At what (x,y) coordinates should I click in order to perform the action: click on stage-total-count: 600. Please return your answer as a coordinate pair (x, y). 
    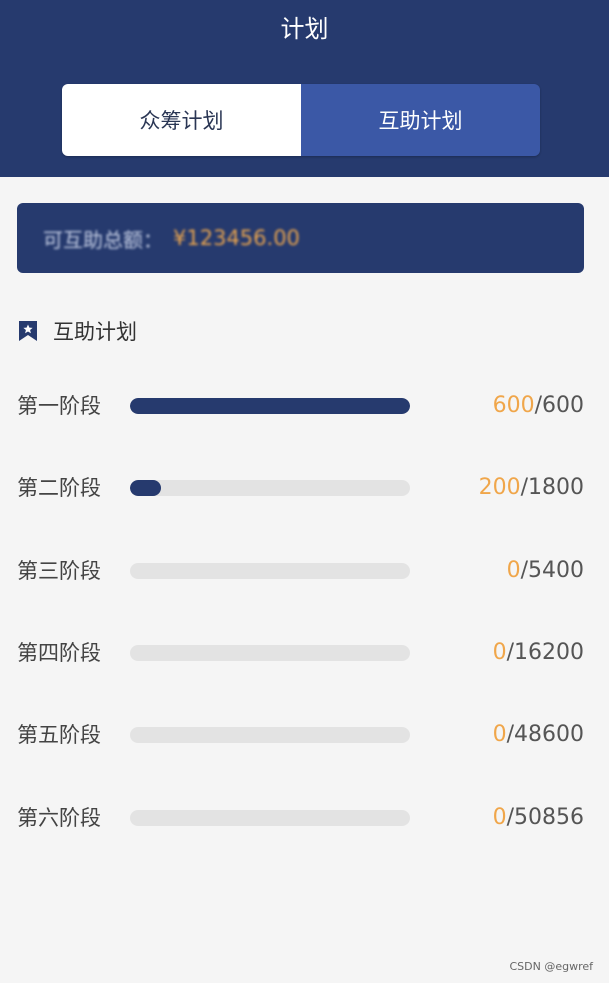
    Looking at the image, I should click on (563, 405).